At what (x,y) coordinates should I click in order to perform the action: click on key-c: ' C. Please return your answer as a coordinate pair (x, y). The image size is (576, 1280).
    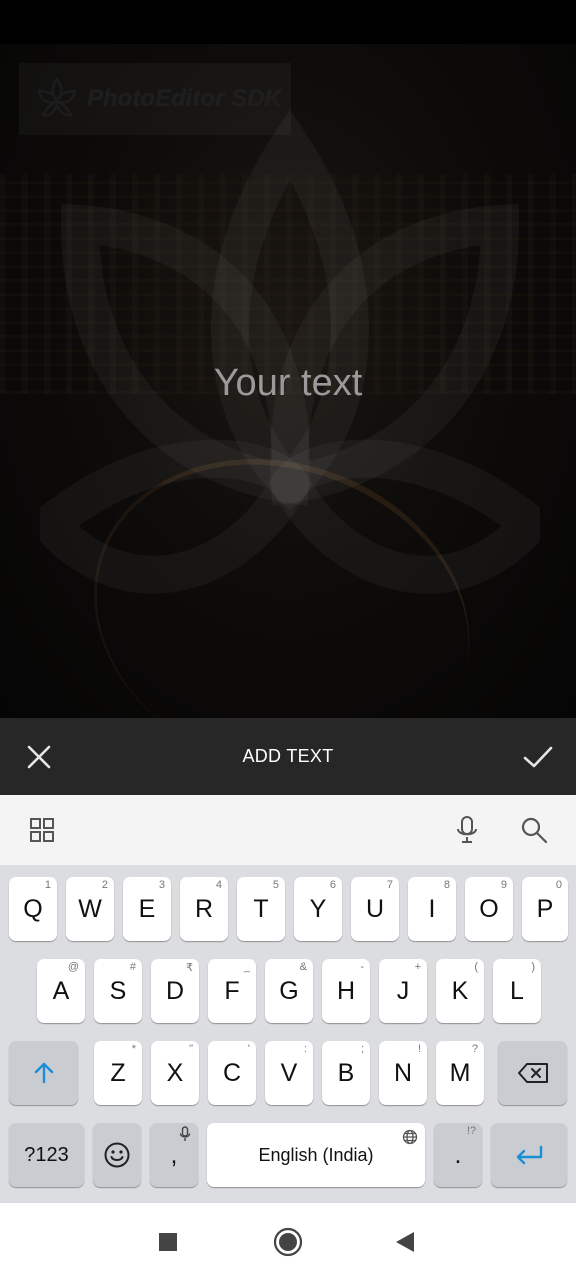
    Looking at the image, I should click on (232, 1073).